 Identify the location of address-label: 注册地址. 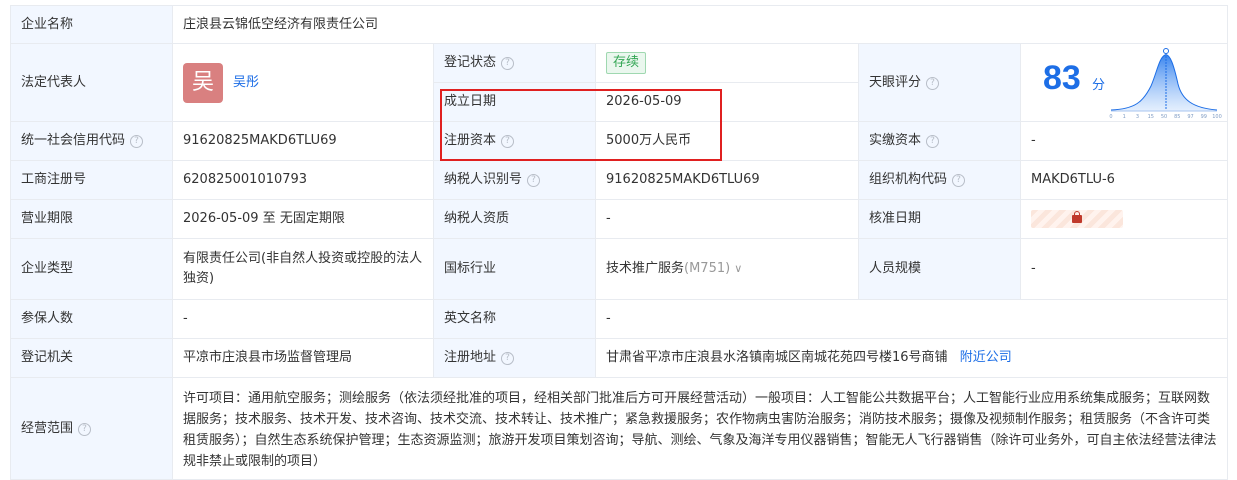
(470, 357).